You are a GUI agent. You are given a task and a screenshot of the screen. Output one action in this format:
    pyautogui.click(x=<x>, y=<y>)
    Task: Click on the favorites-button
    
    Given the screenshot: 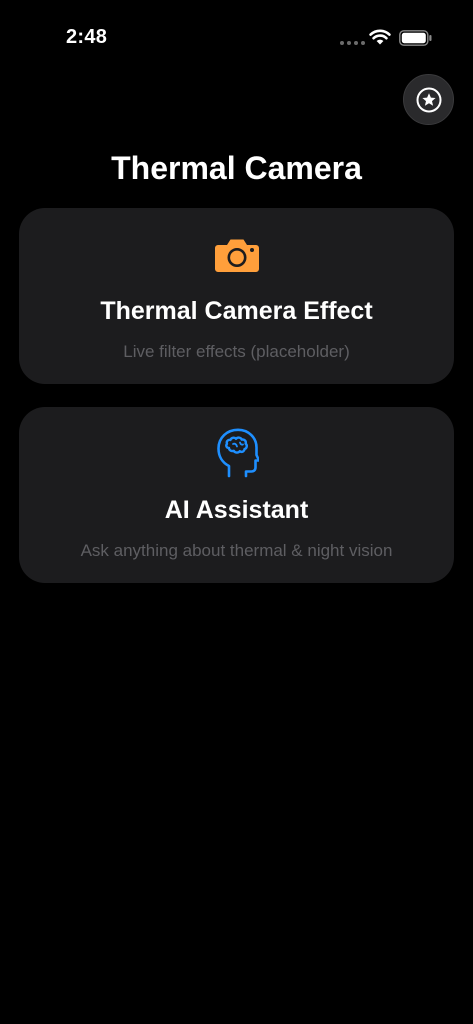 What is the action you would take?
    pyautogui.click(x=428, y=99)
    